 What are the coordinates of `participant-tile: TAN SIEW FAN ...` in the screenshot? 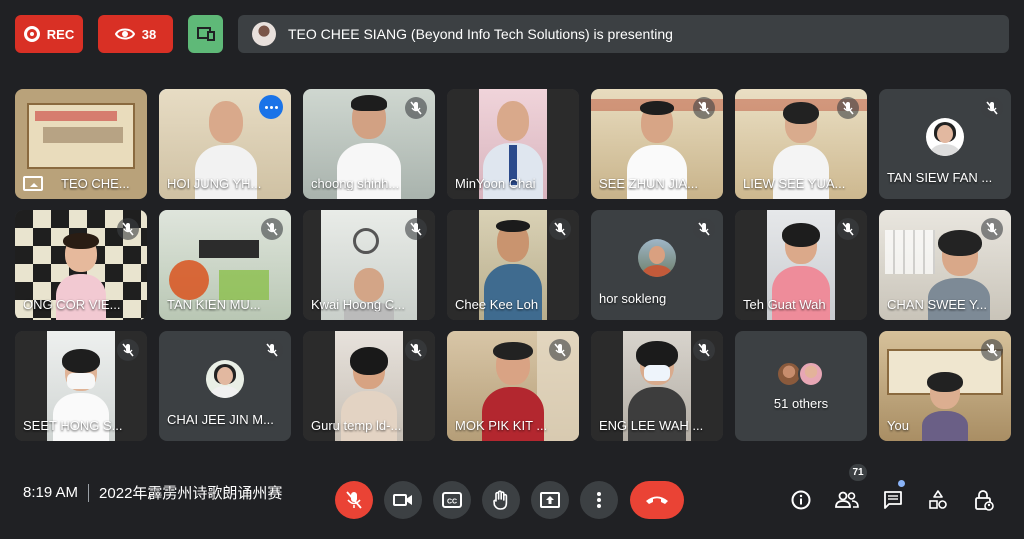 It's located at (945, 144).